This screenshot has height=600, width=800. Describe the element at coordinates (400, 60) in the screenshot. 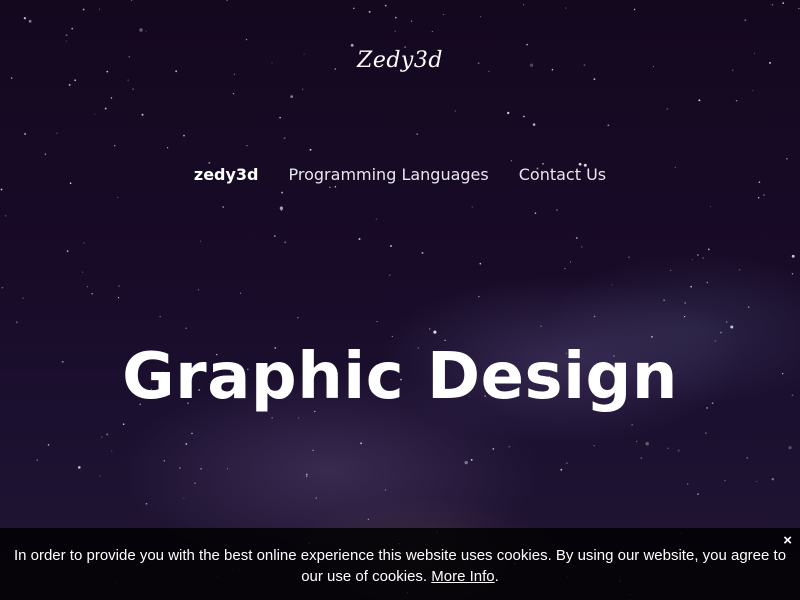

I see `site-logo: Zedy3d` at that location.